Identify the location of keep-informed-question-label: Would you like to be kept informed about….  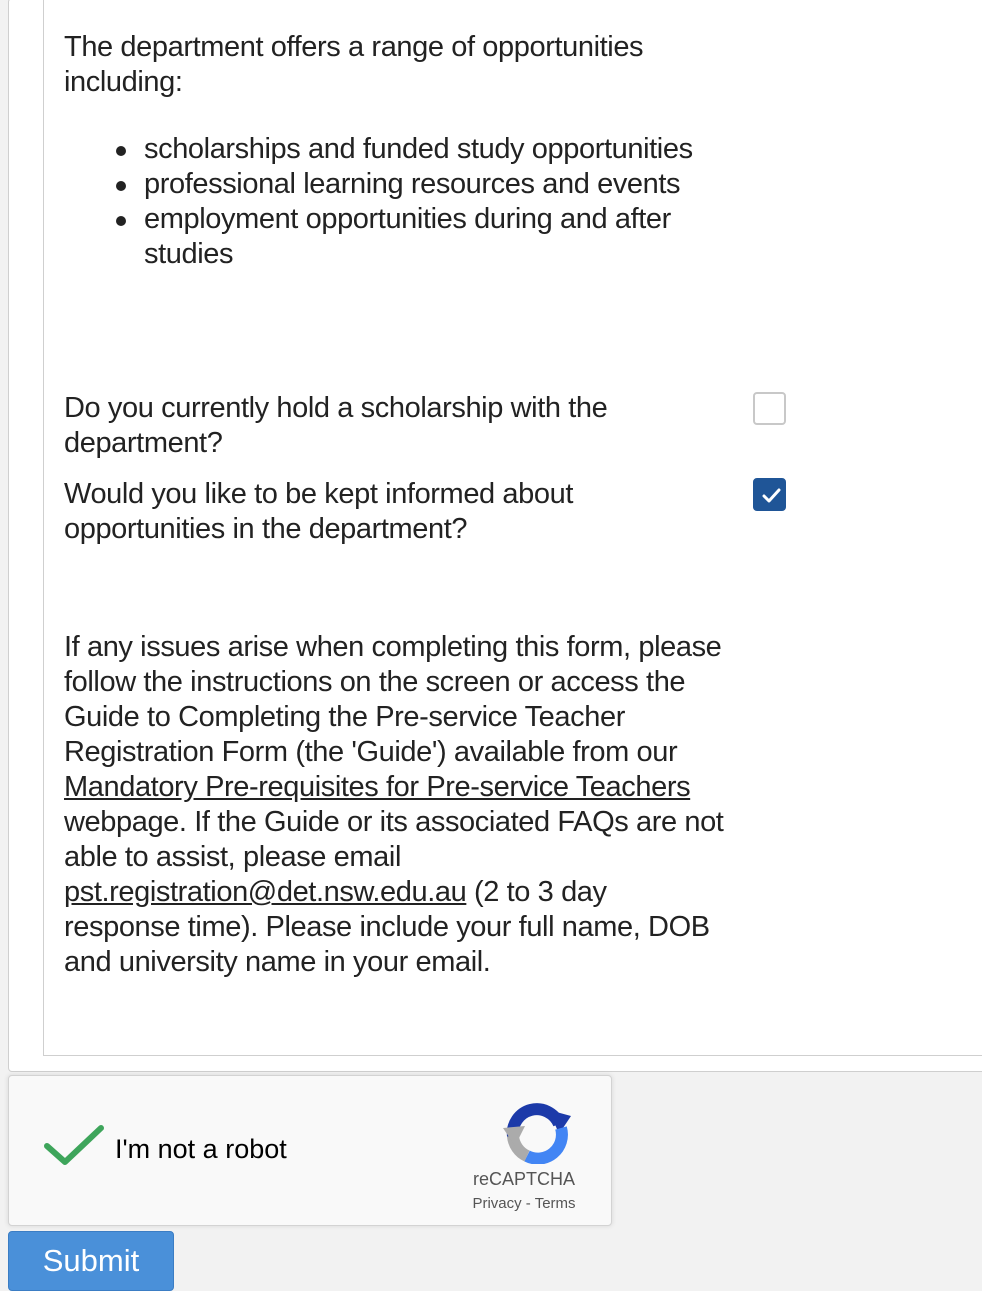
(319, 511).